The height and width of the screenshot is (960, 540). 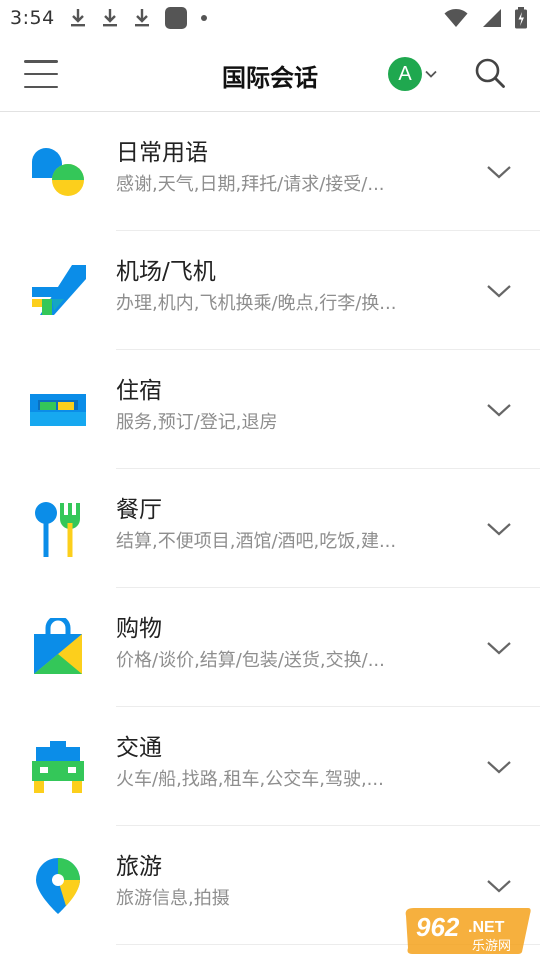 I want to click on shopping-bag-icon, so click(x=58, y=645).